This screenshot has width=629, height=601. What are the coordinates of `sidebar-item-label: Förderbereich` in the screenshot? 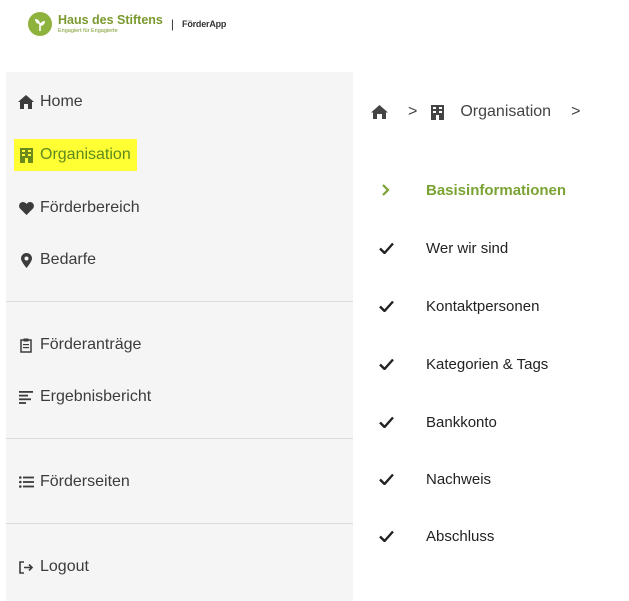 It's located at (90, 207).